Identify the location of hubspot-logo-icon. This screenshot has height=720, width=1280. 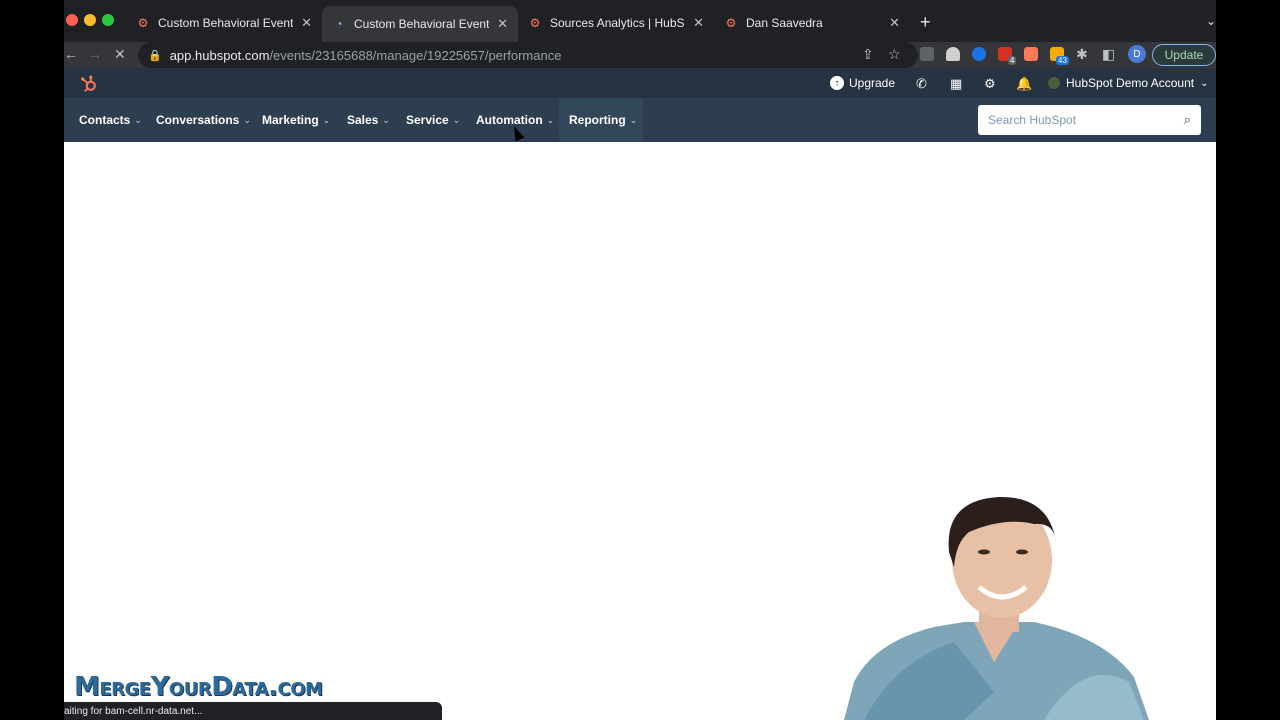
(89, 84).